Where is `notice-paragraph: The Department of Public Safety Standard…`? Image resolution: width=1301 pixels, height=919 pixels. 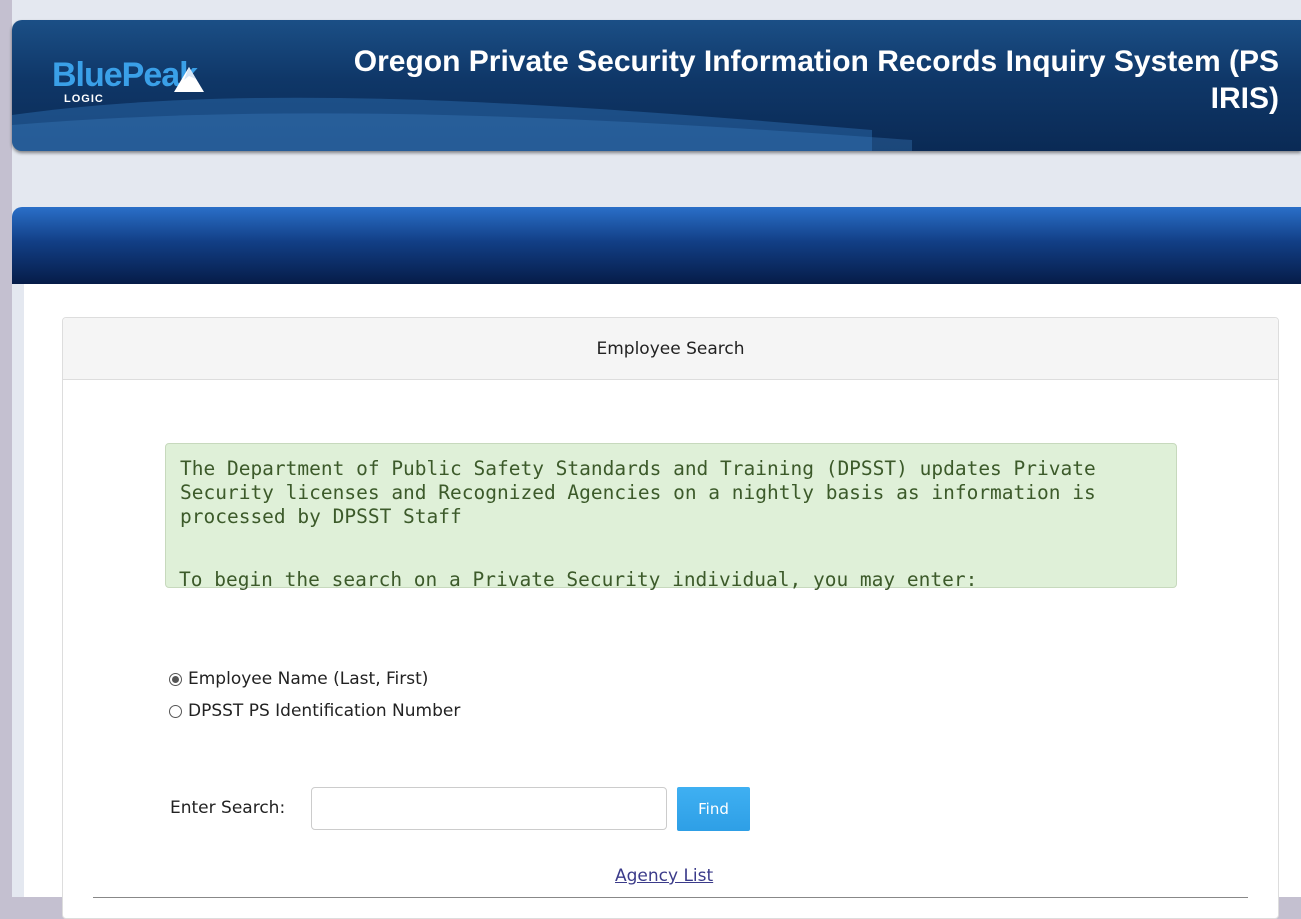
notice-paragraph: The Department of Public Safety Standard… is located at coordinates (638, 492).